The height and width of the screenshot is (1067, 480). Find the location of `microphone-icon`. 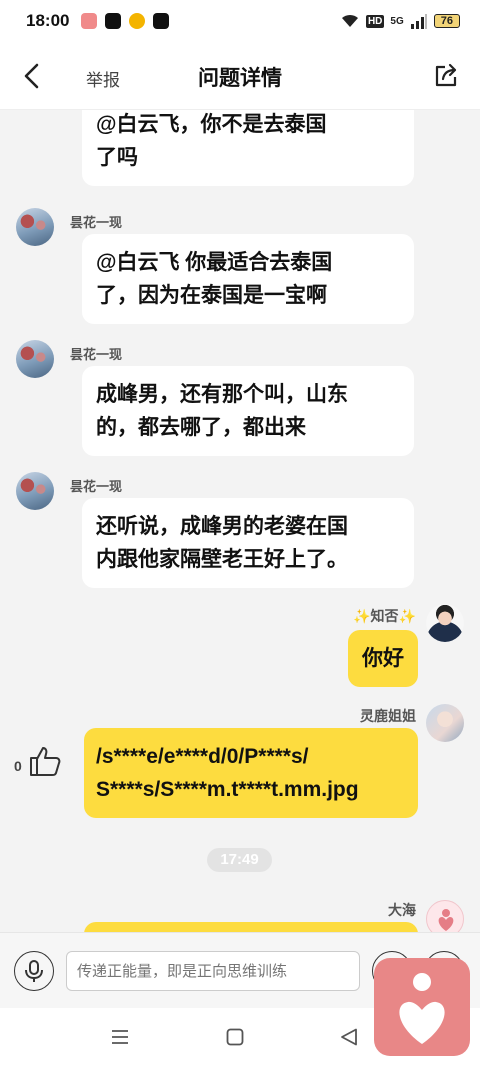

microphone-icon is located at coordinates (34, 971).